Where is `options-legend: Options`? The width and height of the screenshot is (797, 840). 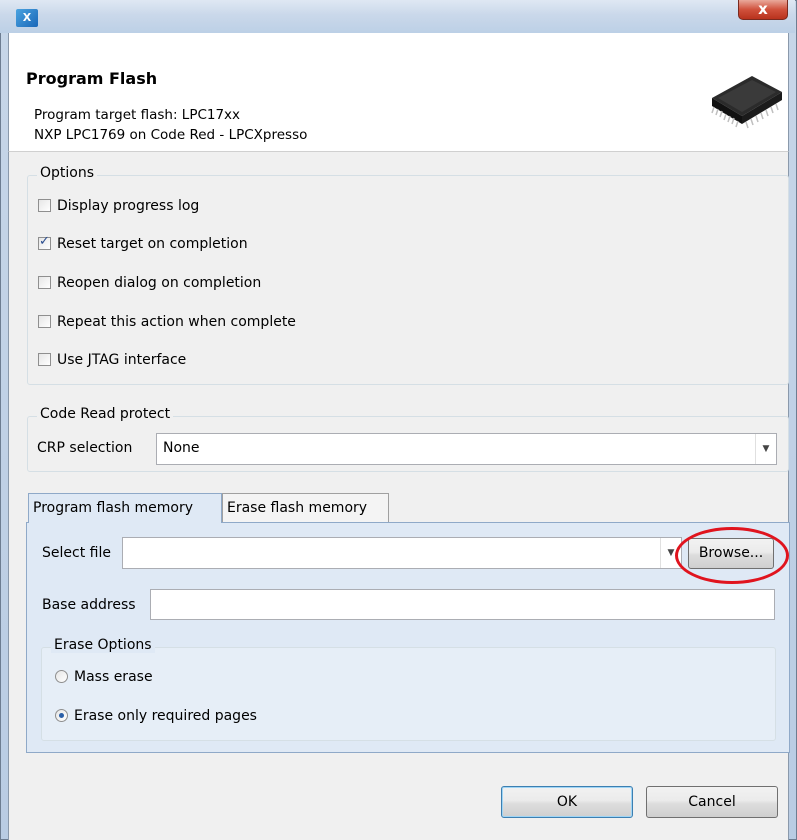 options-legend: Options is located at coordinates (67, 173).